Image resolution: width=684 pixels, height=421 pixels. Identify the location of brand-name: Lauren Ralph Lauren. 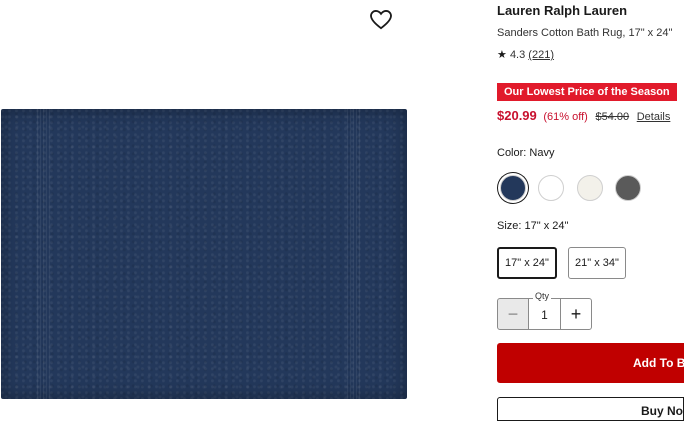
(562, 10).